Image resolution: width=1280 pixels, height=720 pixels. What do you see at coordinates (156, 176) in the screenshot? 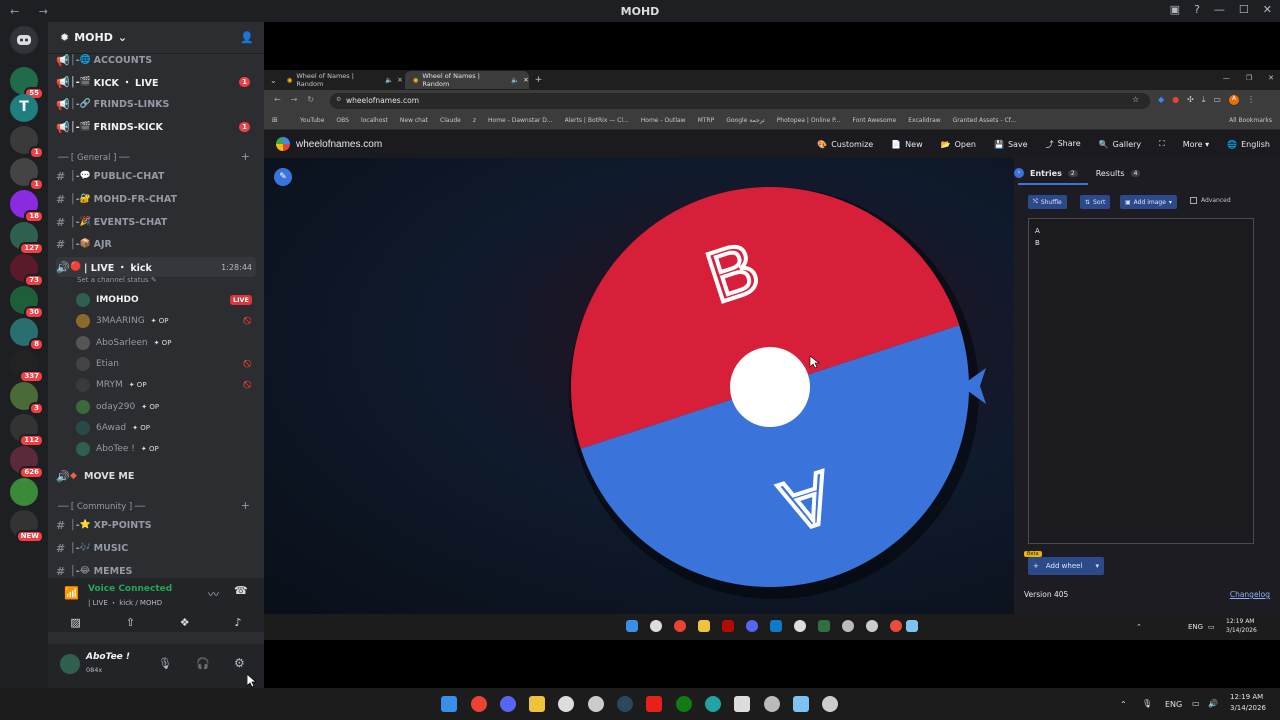
I see `channel-public-chat: # │- 💬 PUBLIC-CHAT` at bounding box center [156, 176].